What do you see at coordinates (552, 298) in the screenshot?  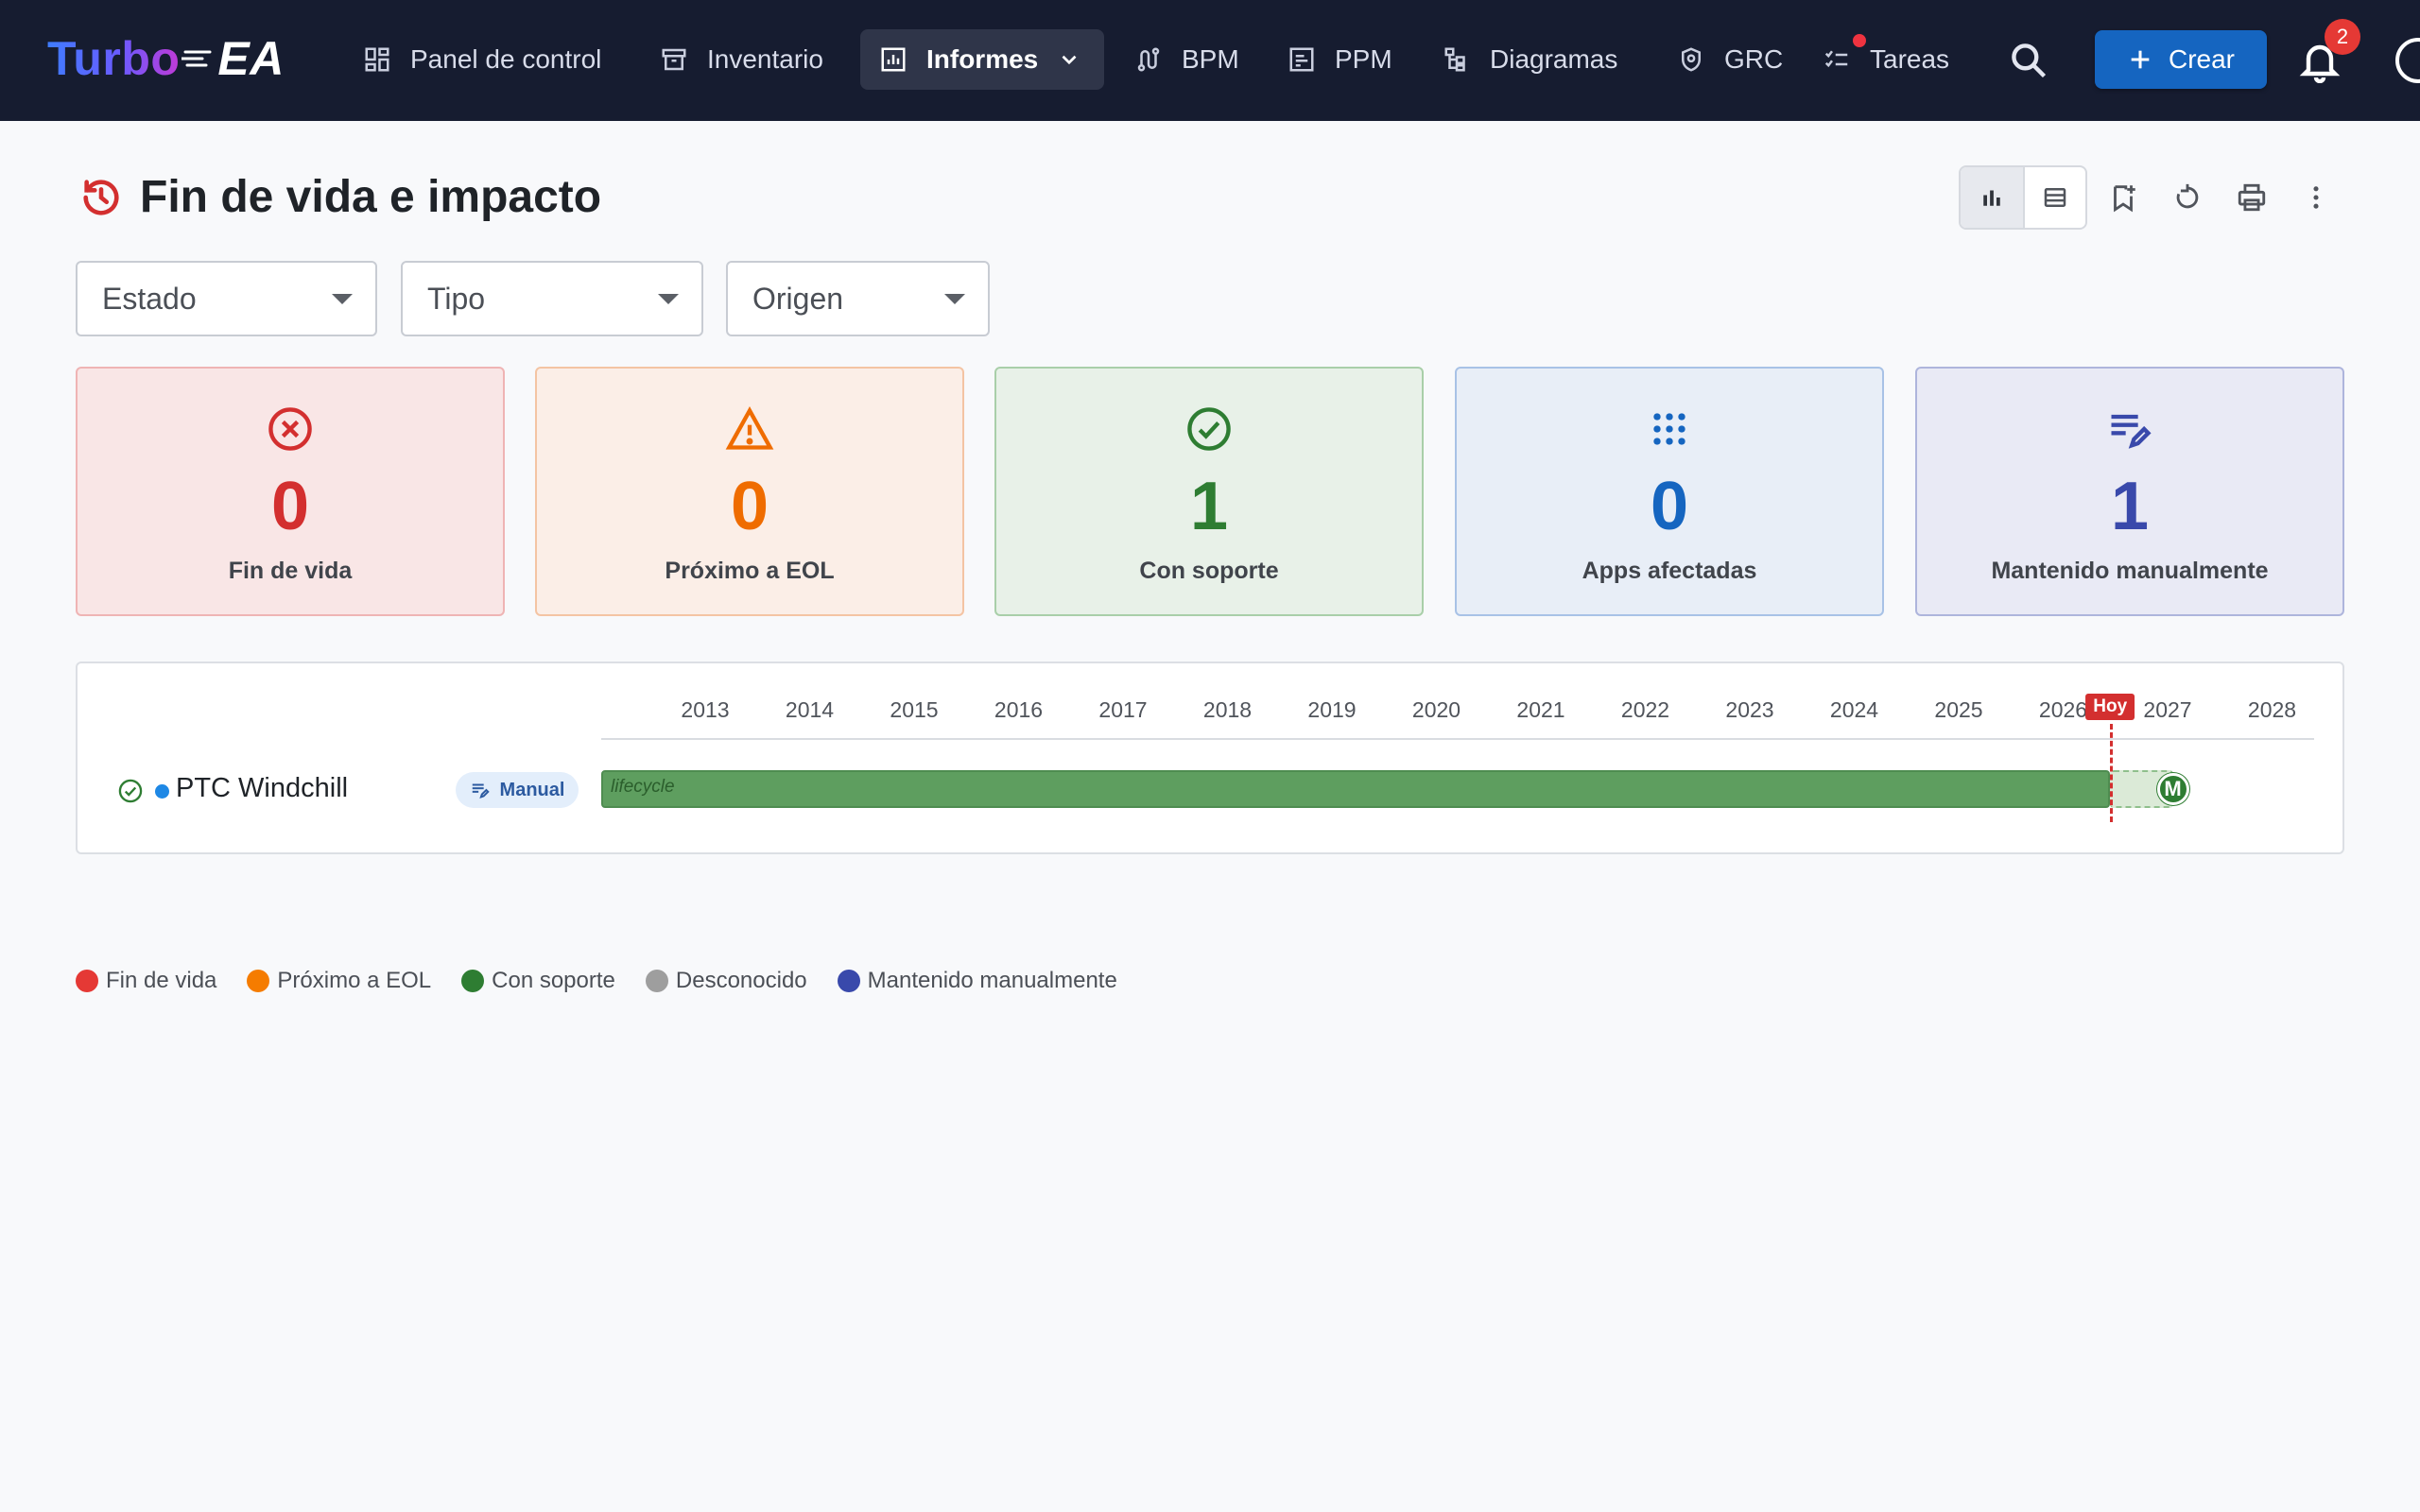 I see `tipo-filter-select: Tipo` at bounding box center [552, 298].